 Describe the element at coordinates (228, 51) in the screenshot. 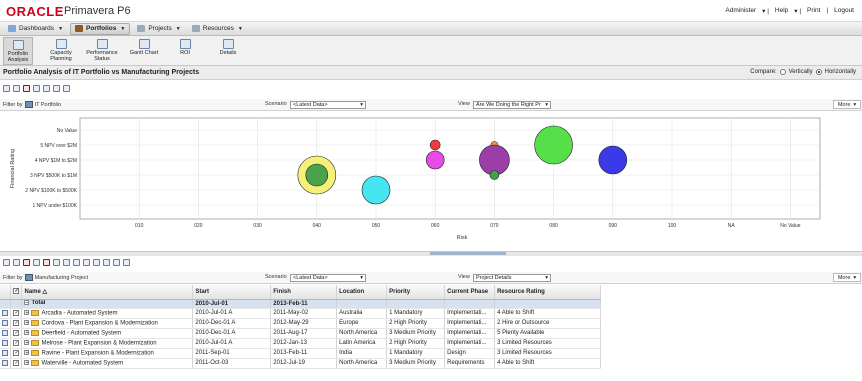

I see `tab-details: Details` at that location.